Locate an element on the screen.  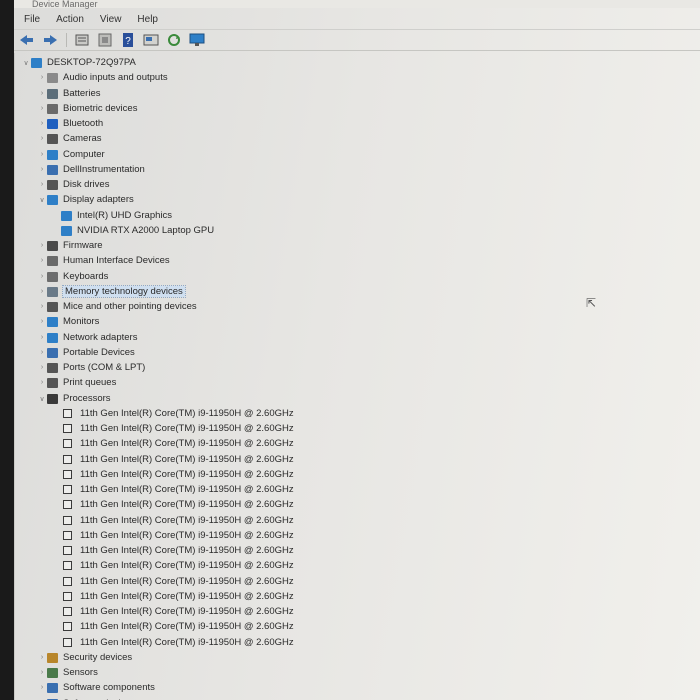
disk-icon is located at coordinates (52, 184).